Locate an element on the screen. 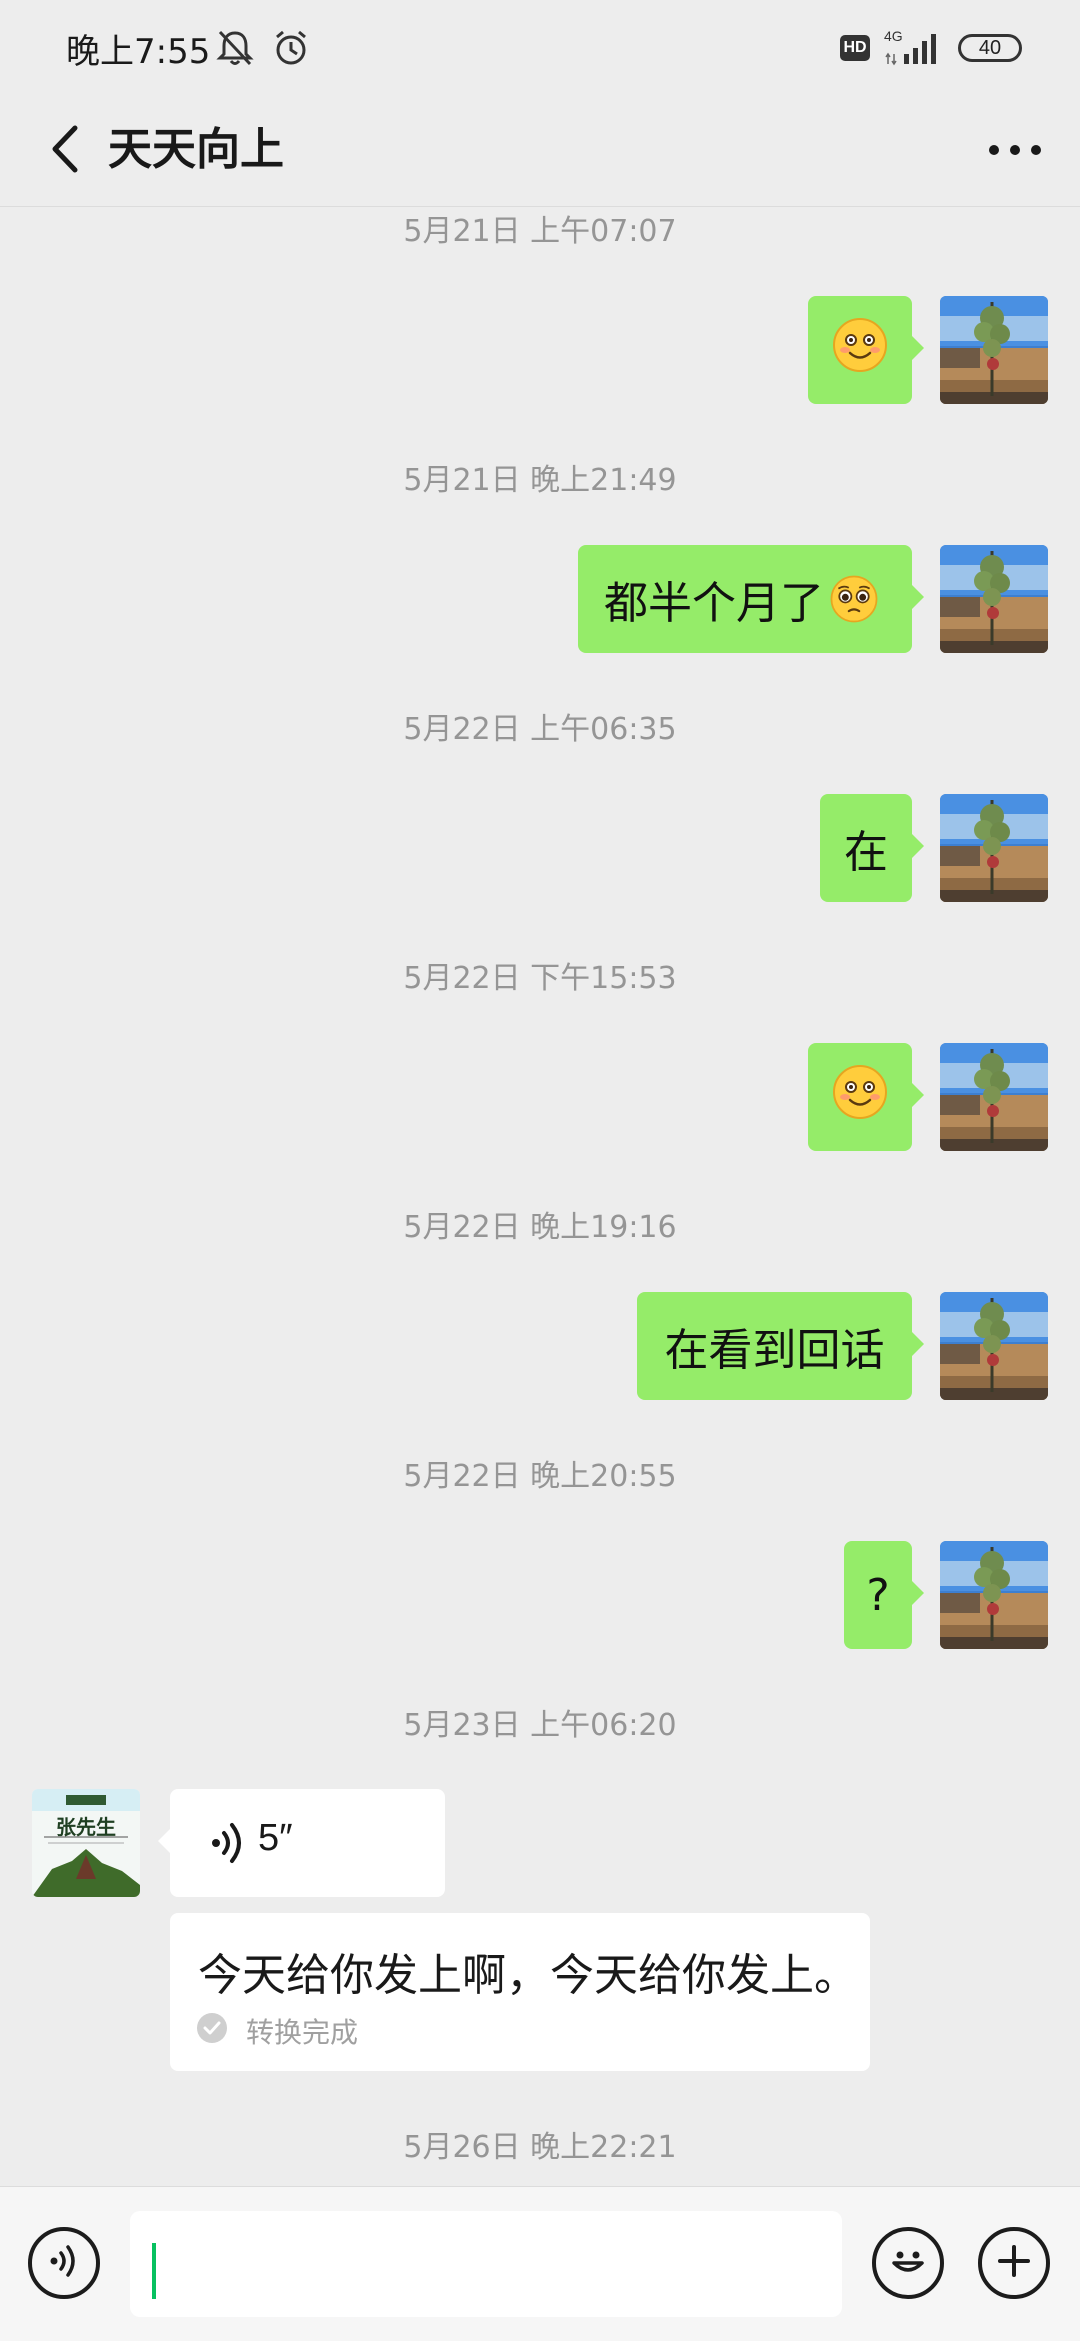 The height and width of the screenshot is (2341, 1080). message-timestamp: 5月21日 上午07:07 is located at coordinates (540, 231).